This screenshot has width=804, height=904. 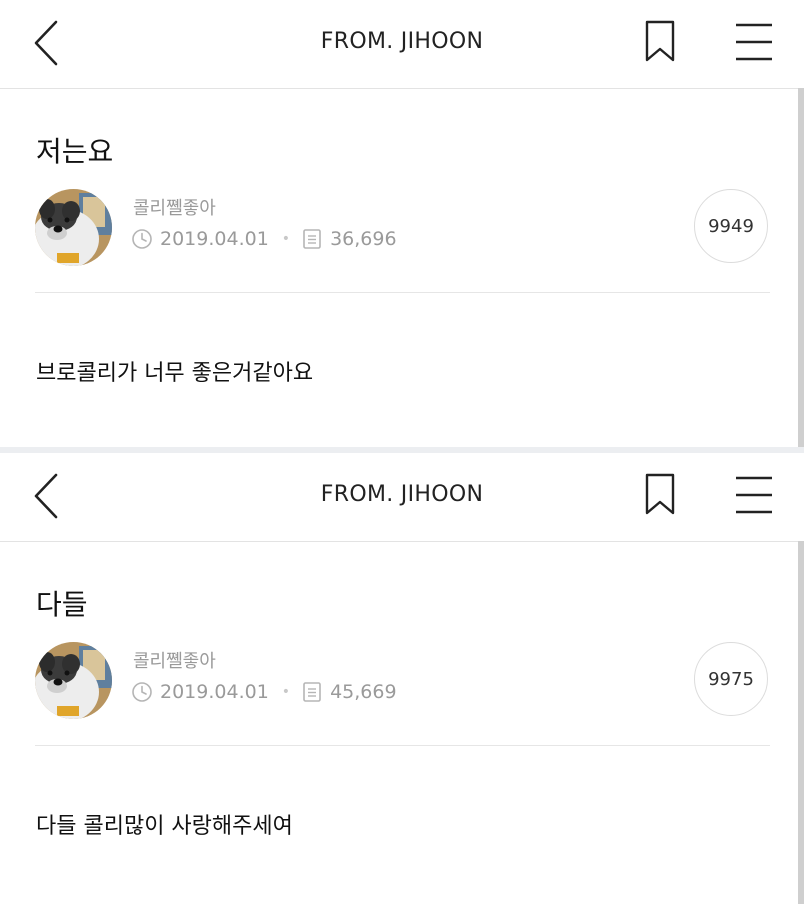 I want to click on post-title: 저는요, so click(x=75, y=151).